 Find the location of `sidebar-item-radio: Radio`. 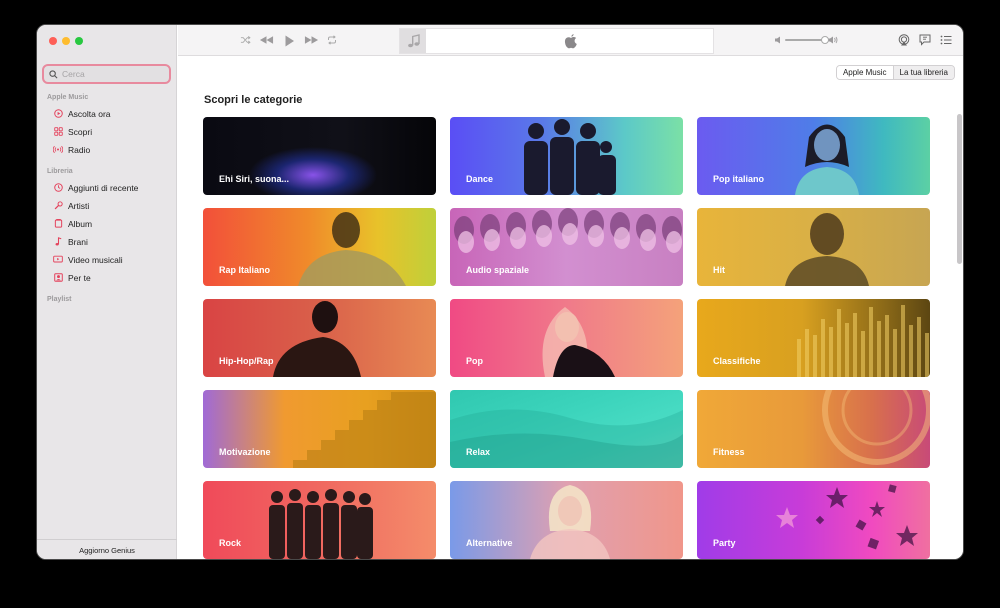

sidebar-item-radio: Radio is located at coordinates (71, 149).